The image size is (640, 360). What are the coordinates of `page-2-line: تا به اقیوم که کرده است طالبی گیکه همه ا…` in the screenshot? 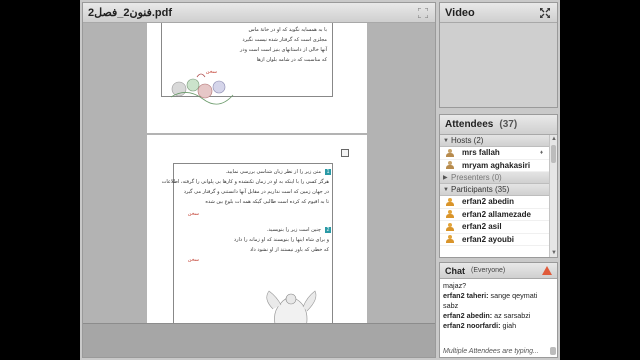 It's located at (267, 202).